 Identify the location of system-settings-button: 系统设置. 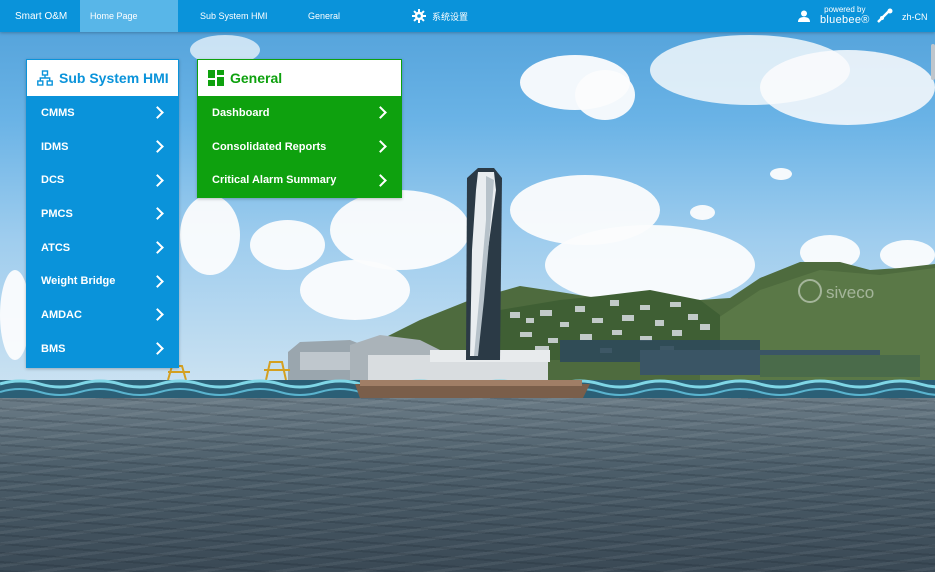
(440, 16).